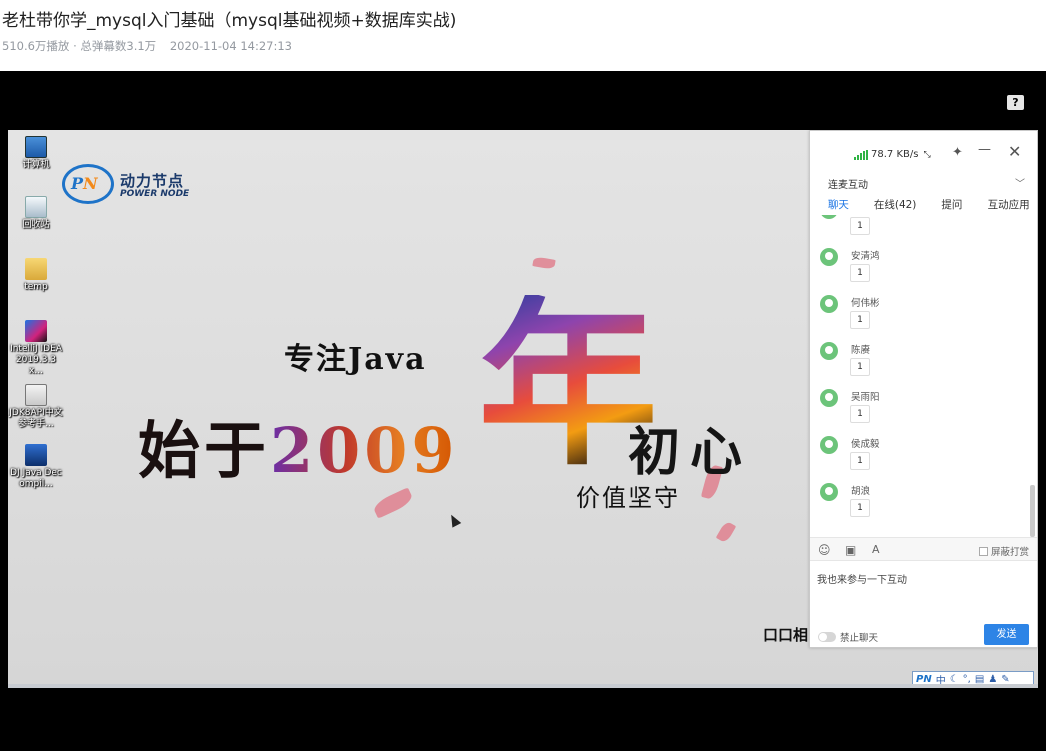 The width and height of the screenshot is (1046, 751). Describe the element at coordinates (861, 491) in the screenshot. I see `sender-name: 胡浪` at that location.